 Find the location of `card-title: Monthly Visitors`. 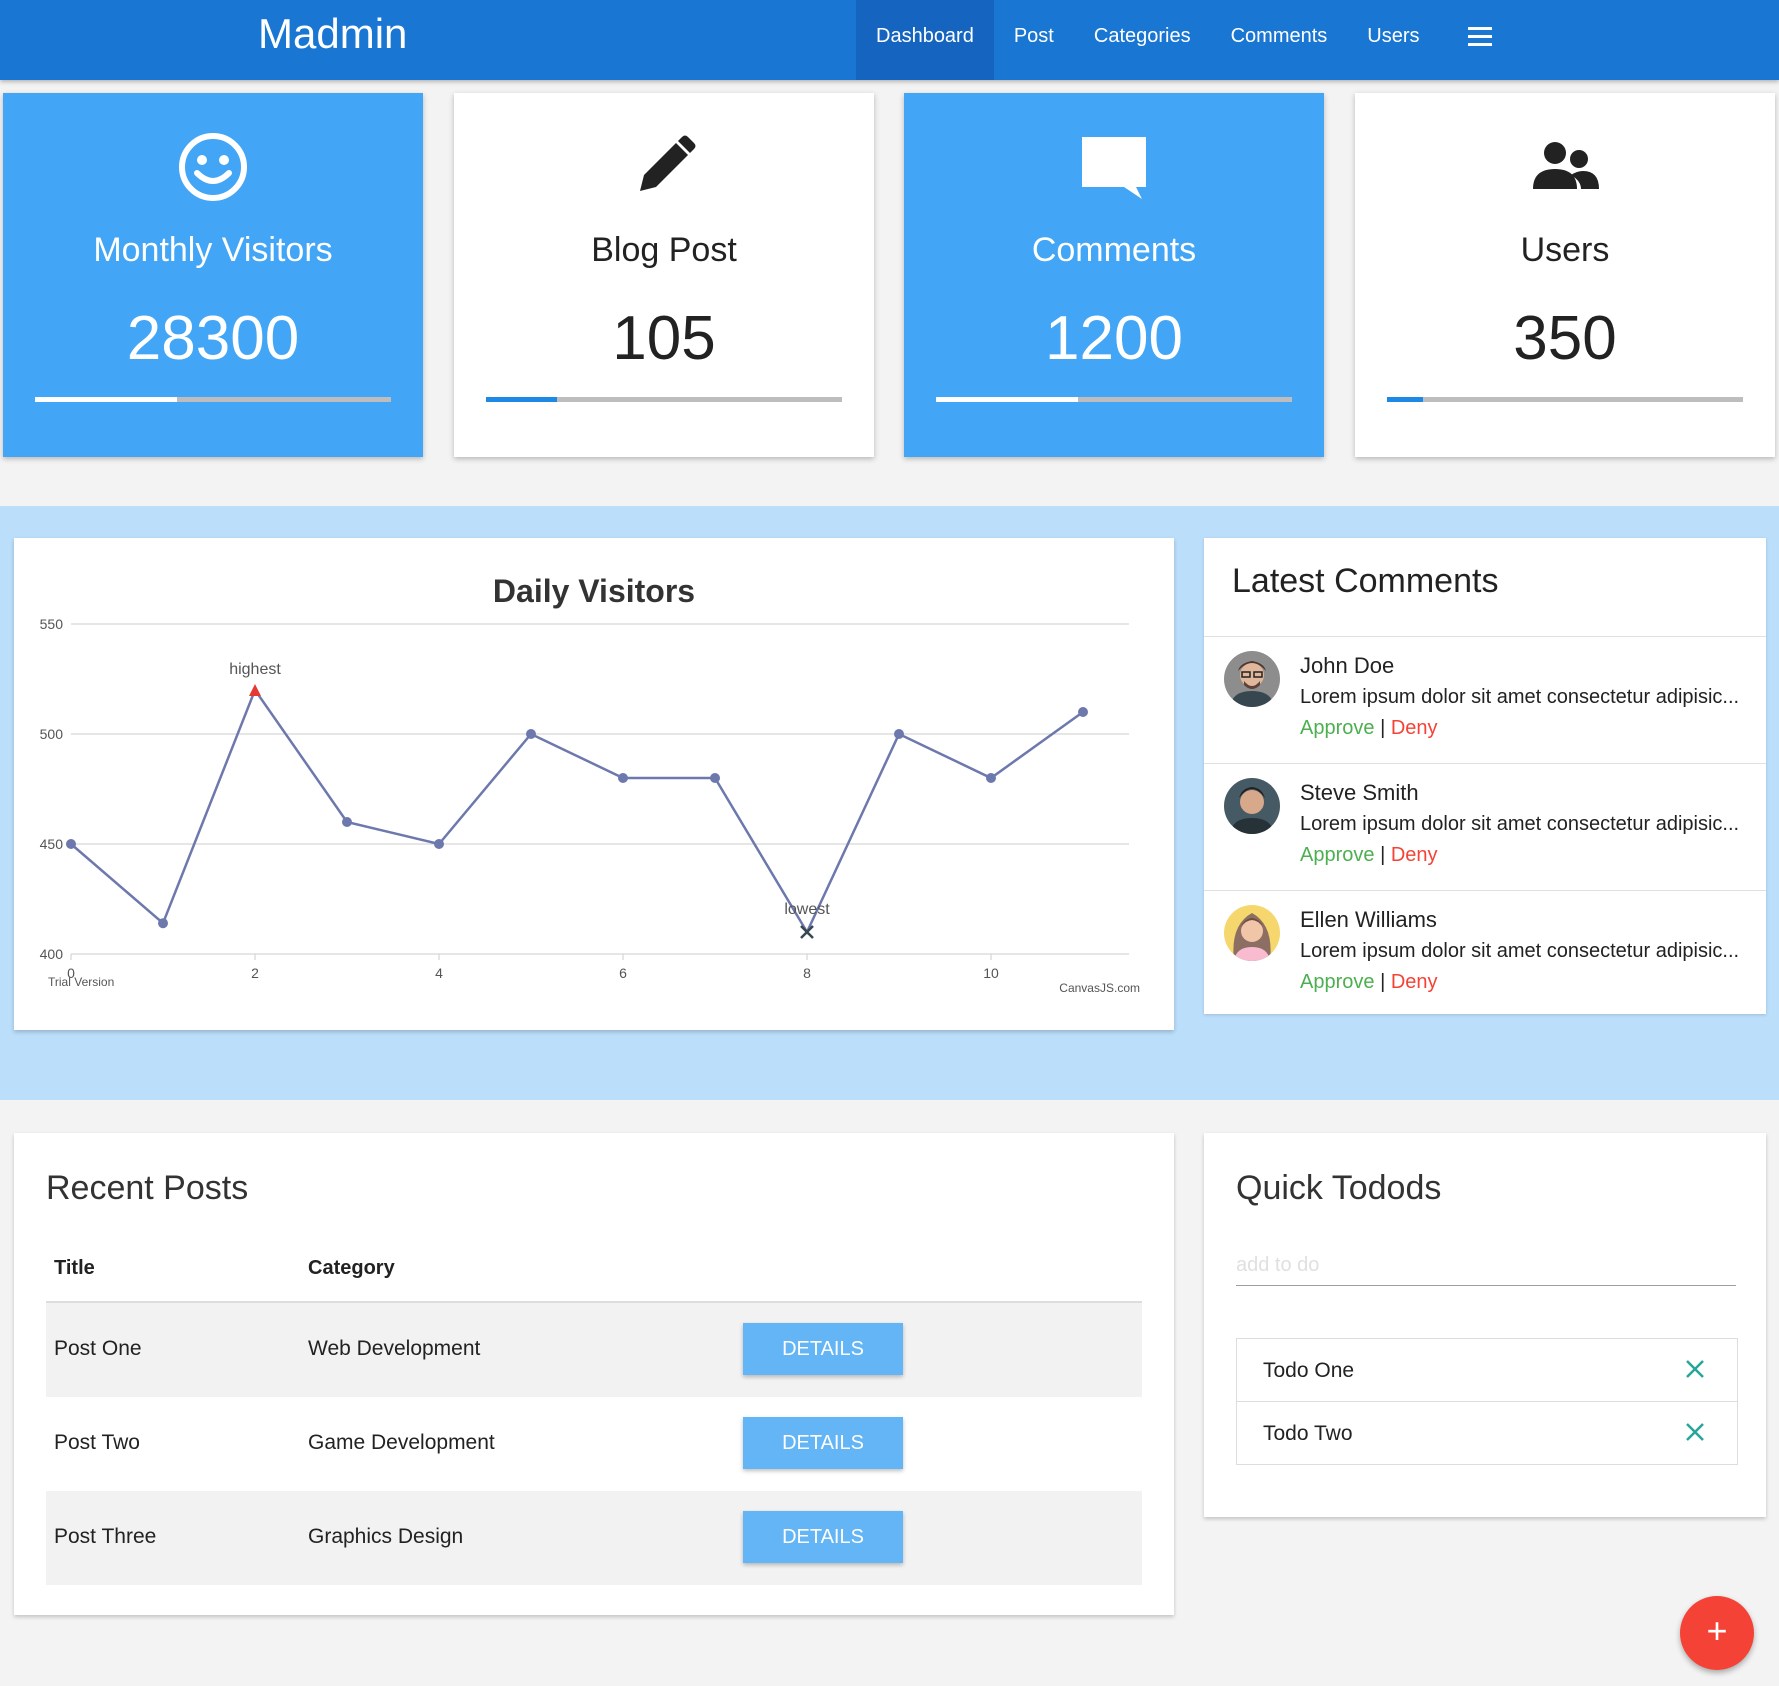

card-title: Monthly Visitors is located at coordinates (213, 250).